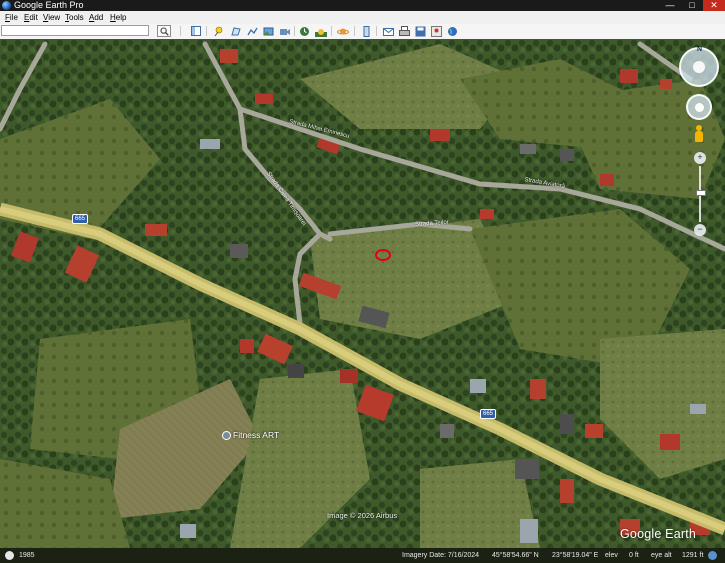 The width and height of the screenshot is (725, 563). I want to click on menu-file: File, so click(11, 17).